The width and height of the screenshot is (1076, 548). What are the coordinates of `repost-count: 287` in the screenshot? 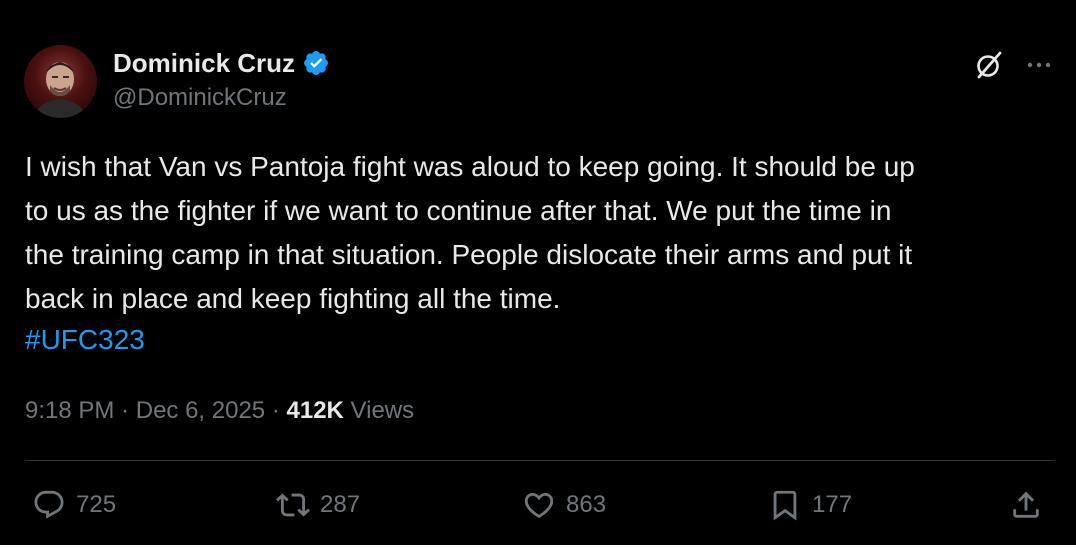 It's located at (340, 504).